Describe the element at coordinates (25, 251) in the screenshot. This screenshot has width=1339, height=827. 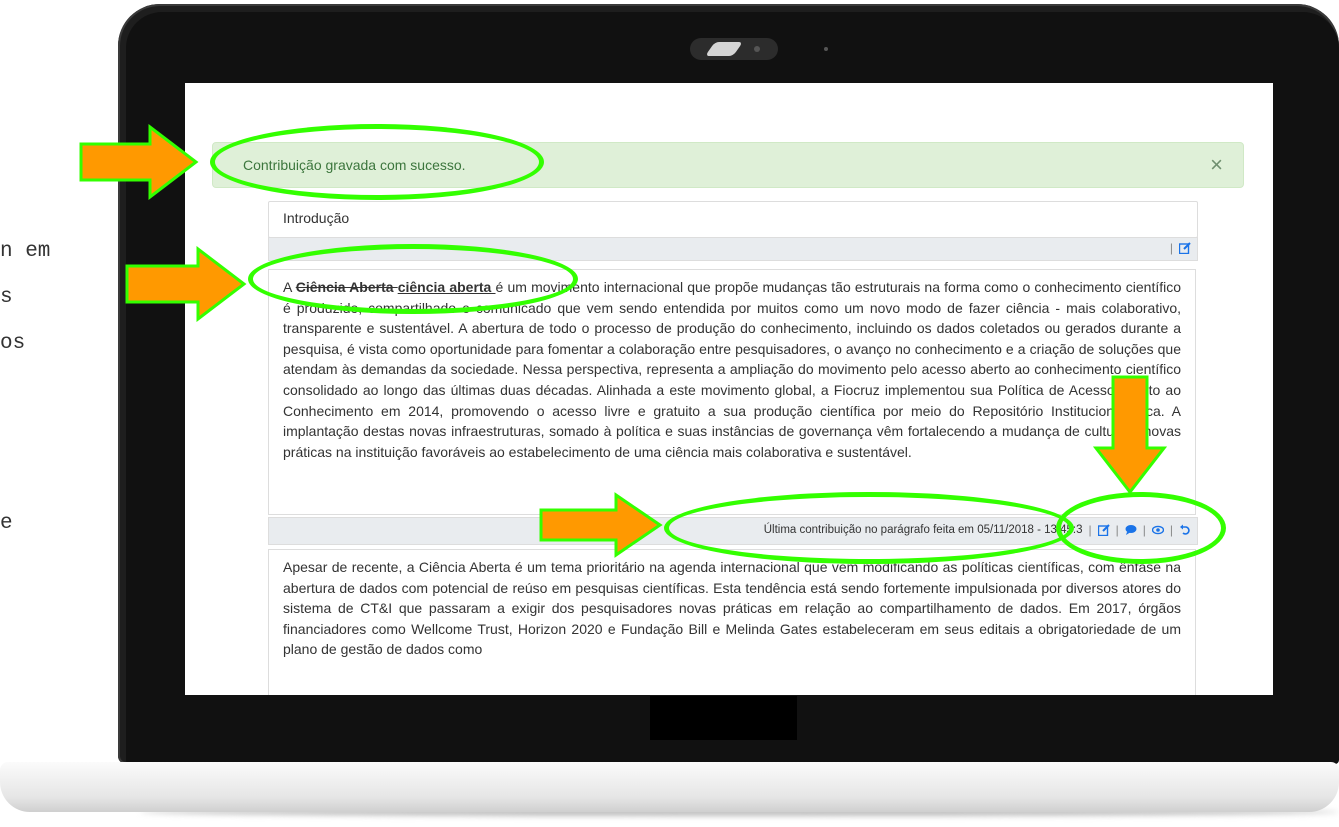
I see `background-text-1: n em` at that location.